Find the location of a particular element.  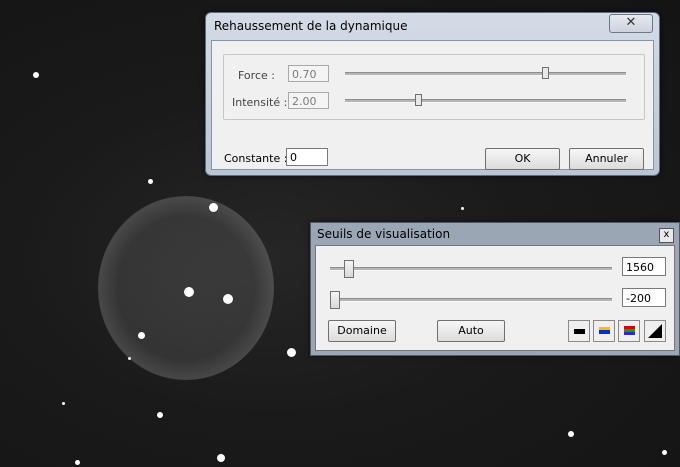

close-icon: ✕ is located at coordinates (631, 23).